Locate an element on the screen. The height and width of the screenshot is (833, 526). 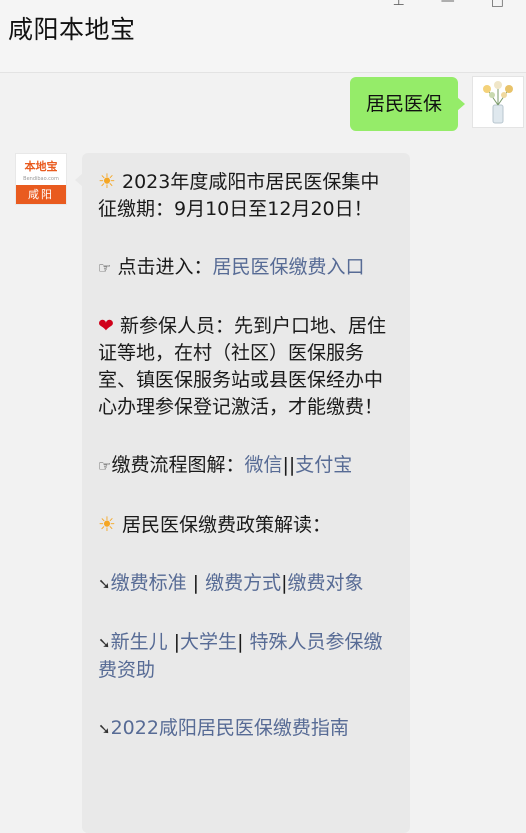
pin-icon: ⊥ is located at coordinates (399, 4).